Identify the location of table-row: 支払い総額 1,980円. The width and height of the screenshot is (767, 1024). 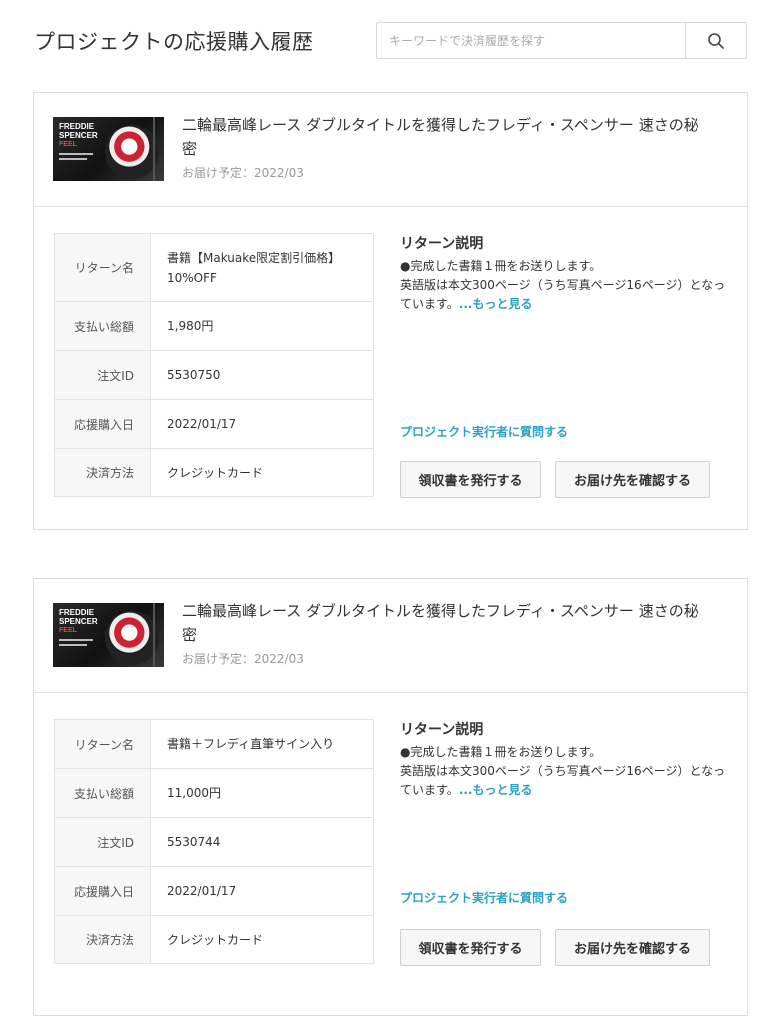
(214, 326).